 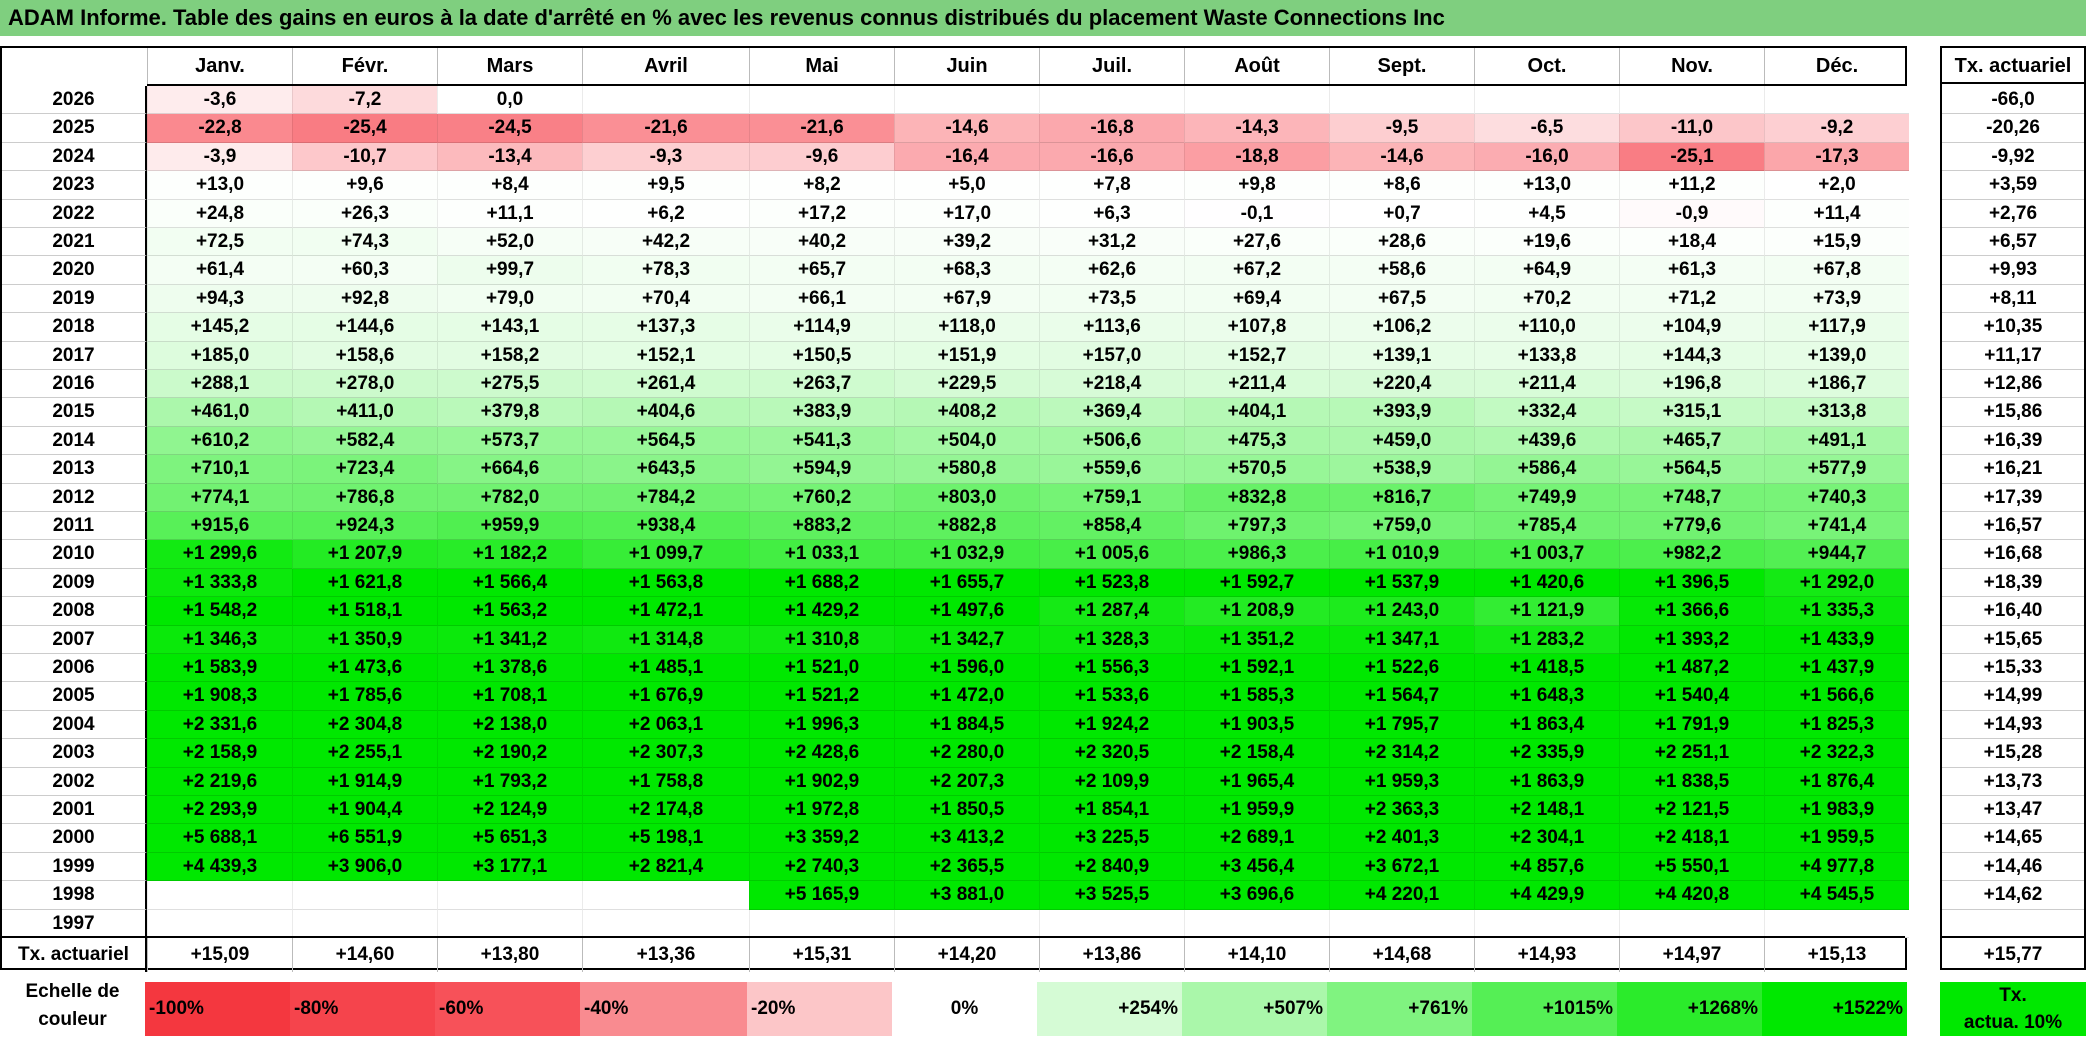 I want to click on gain-cell: +803,0, so click(x=966, y=497).